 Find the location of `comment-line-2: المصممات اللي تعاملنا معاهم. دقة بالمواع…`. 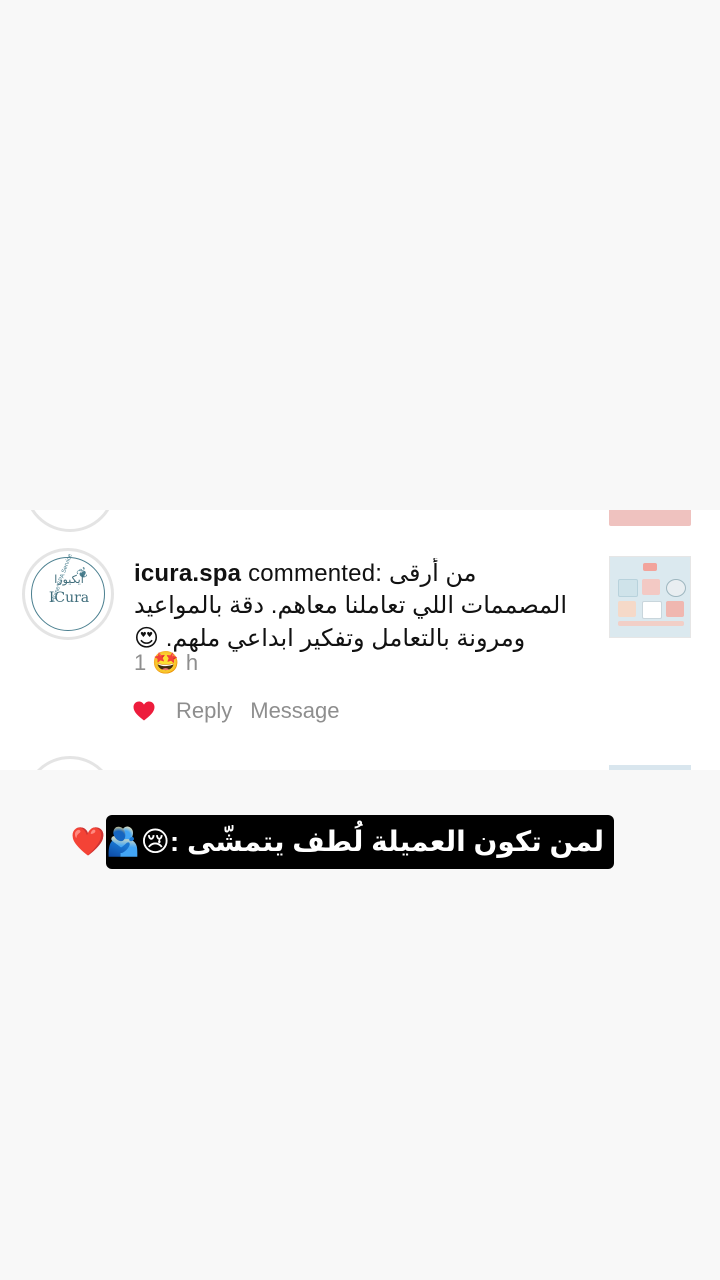

comment-line-2: المصممات اللي تعاملنا معاهم. دقة بالمواع… is located at coordinates (350, 605).